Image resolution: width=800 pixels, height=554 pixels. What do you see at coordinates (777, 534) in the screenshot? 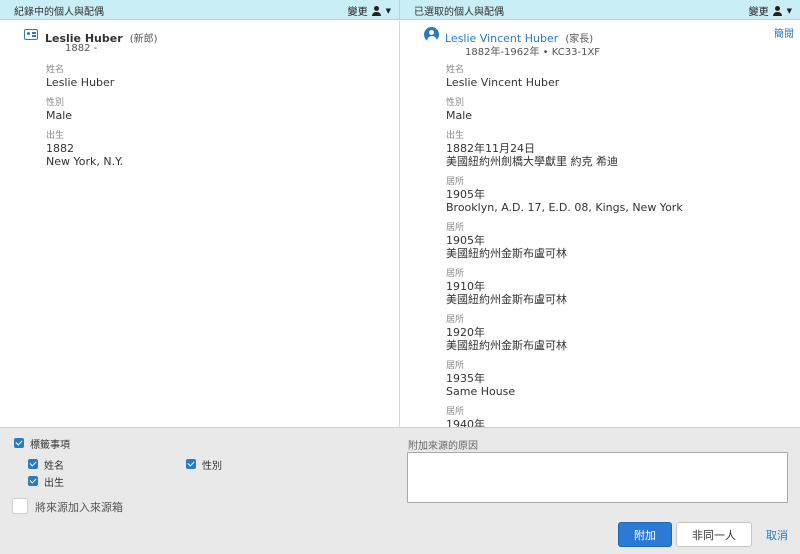
I see `cancel-button: 取消` at bounding box center [777, 534].